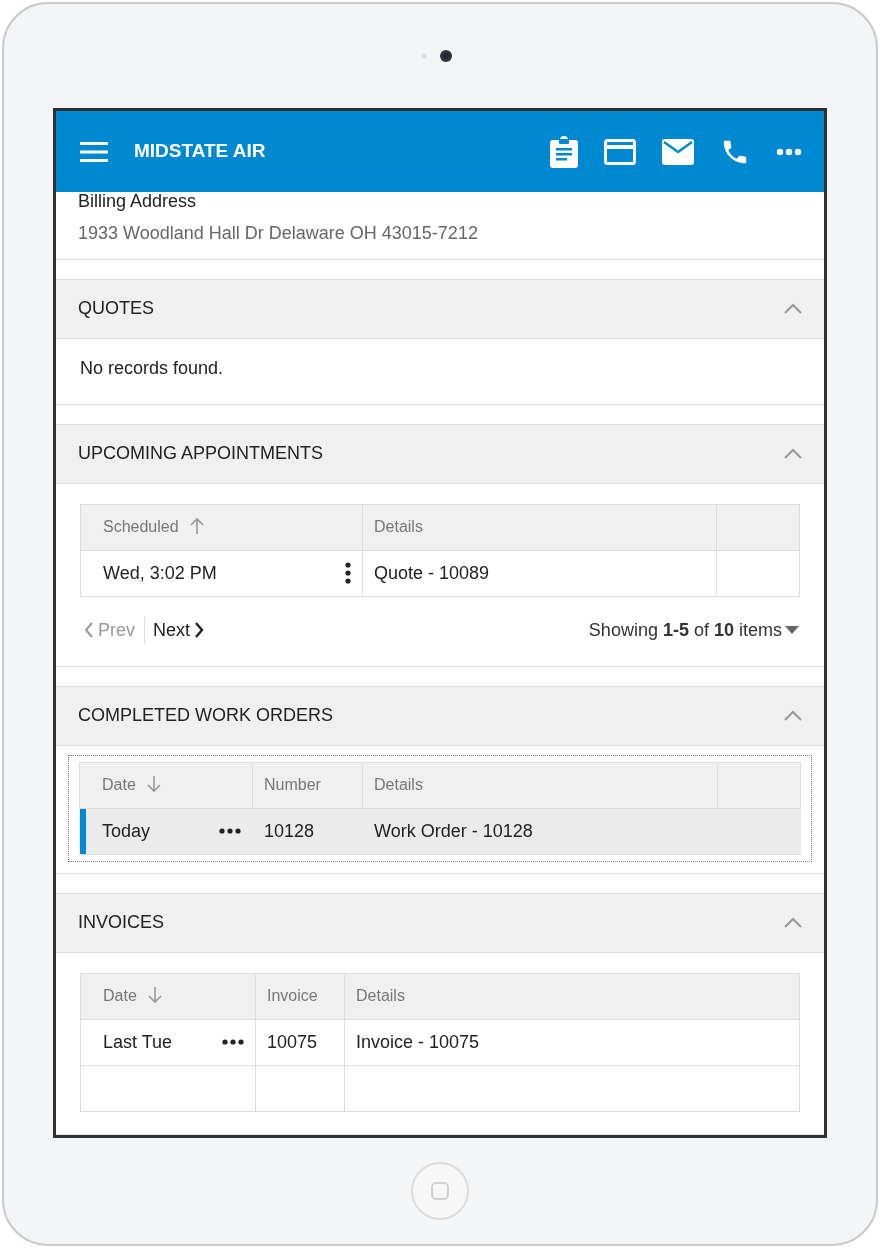 The height and width of the screenshot is (1250, 880). Describe the element at coordinates (206, 716) in the screenshot. I see `section-title: COMPLETED WORK ORDERS` at that location.